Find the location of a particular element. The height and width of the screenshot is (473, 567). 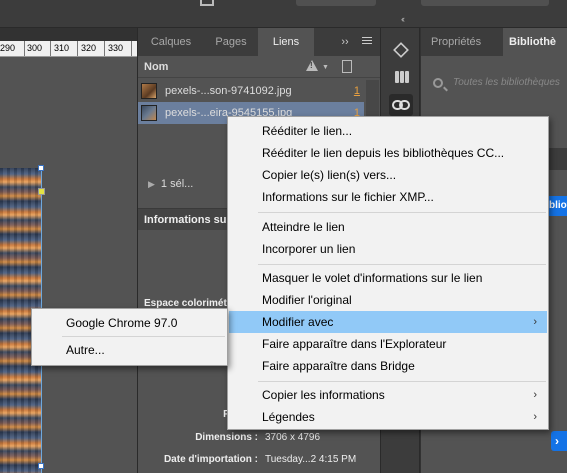

cc-libraries-button is located at coordinates (401, 77).